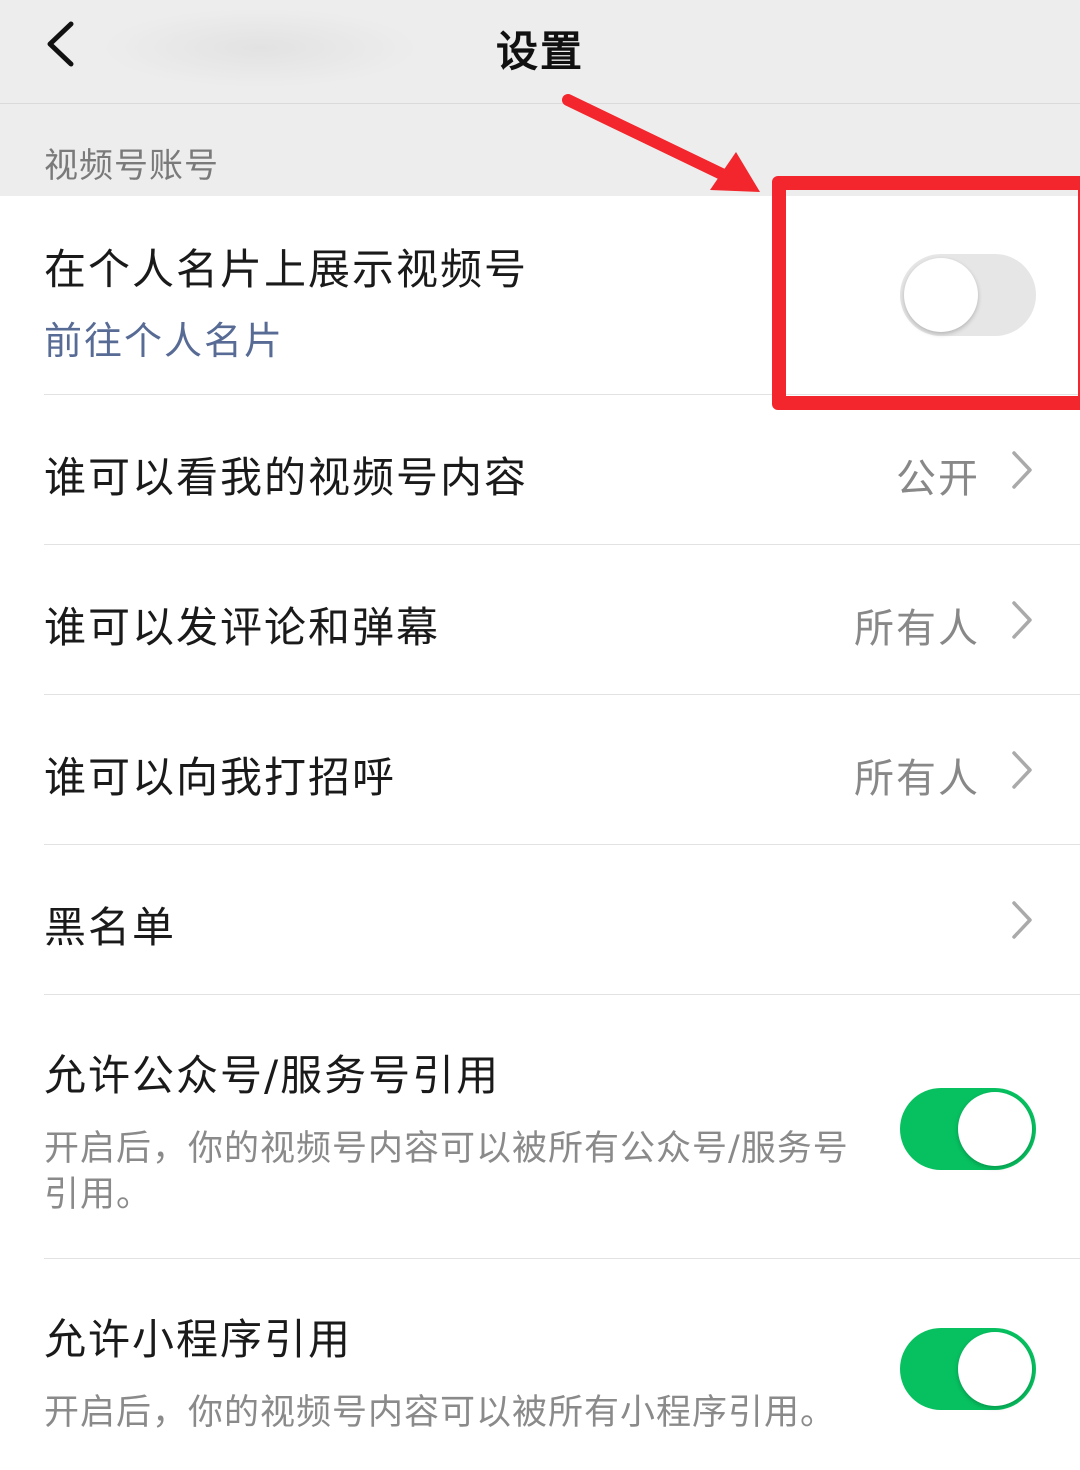 Image resolution: width=1080 pixels, height=1470 pixels. I want to click on nav-bar: 设置, so click(540, 52).